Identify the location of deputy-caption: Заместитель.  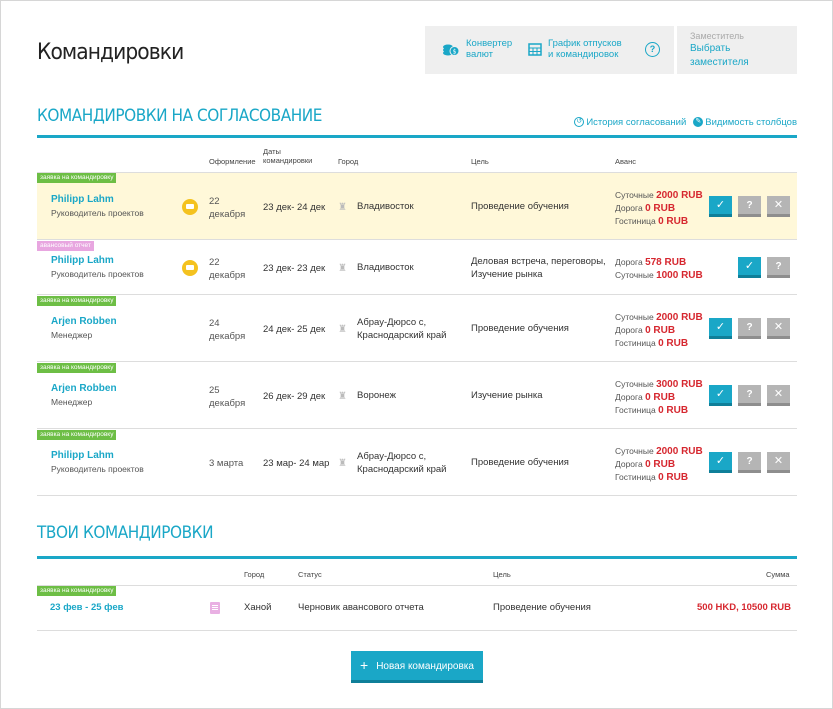
(717, 36).